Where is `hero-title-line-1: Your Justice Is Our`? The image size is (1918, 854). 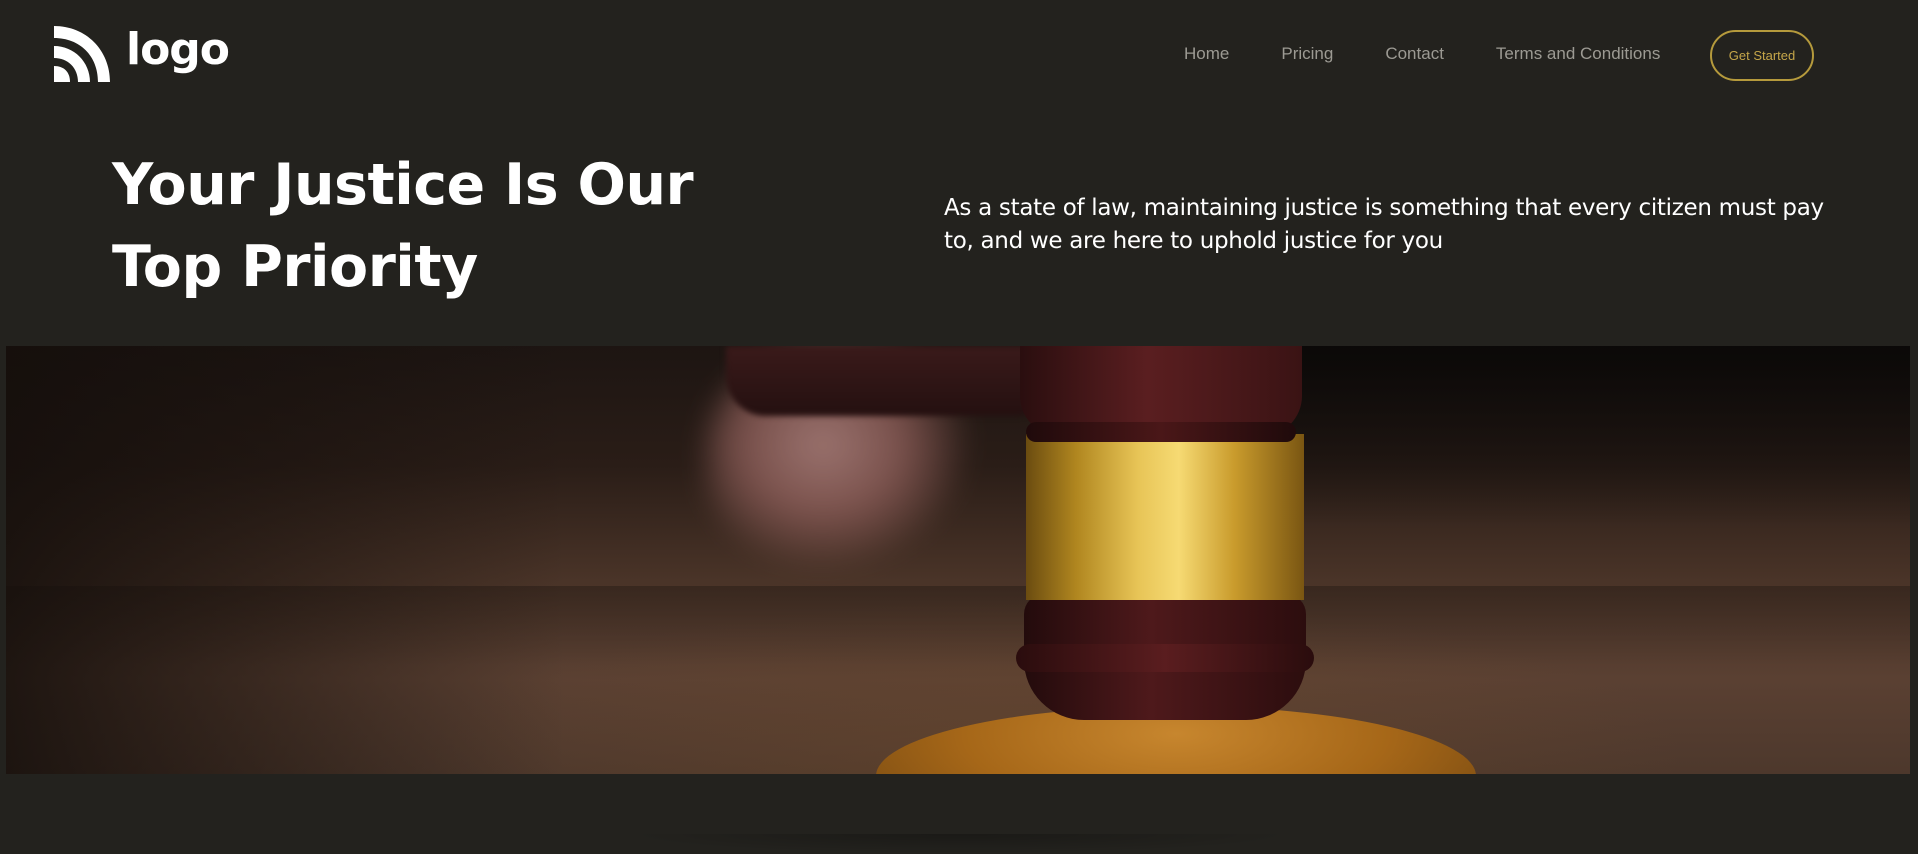 hero-title-line-1: Your Justice Is Our is located at coordinates (403, 185).